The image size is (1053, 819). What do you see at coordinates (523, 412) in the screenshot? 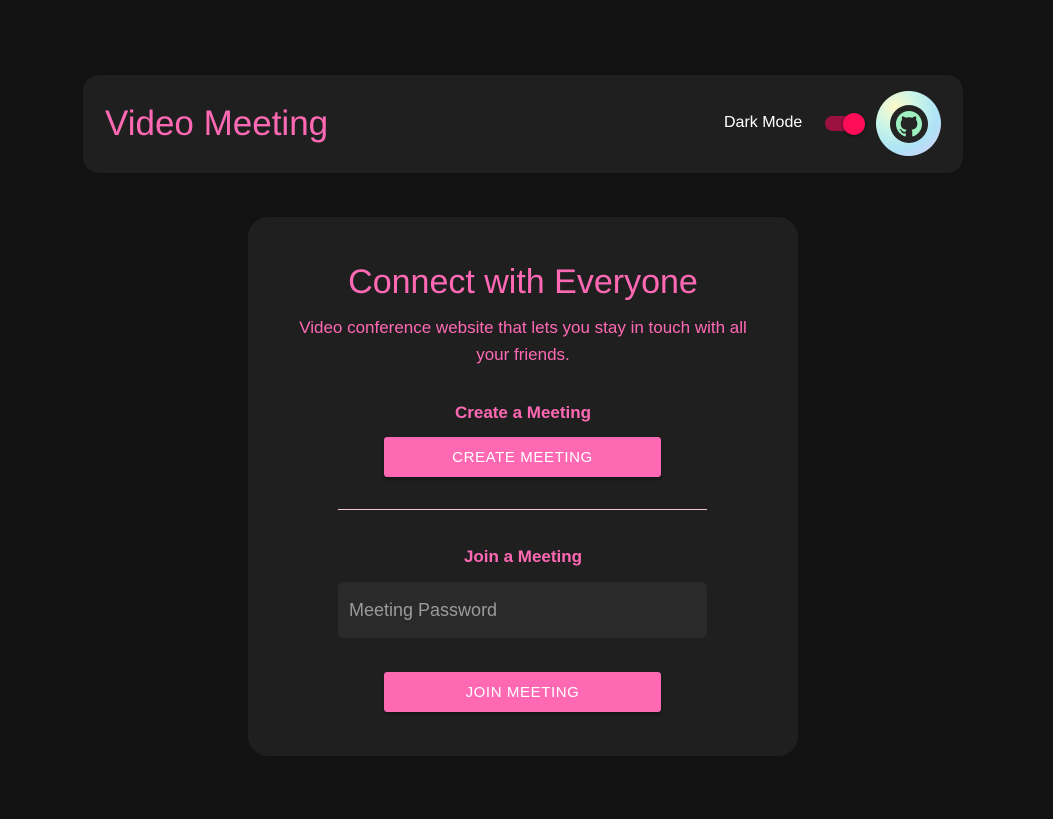
I see `create-meeting-label: Create a Meeting` at bounding box center [523, 412].